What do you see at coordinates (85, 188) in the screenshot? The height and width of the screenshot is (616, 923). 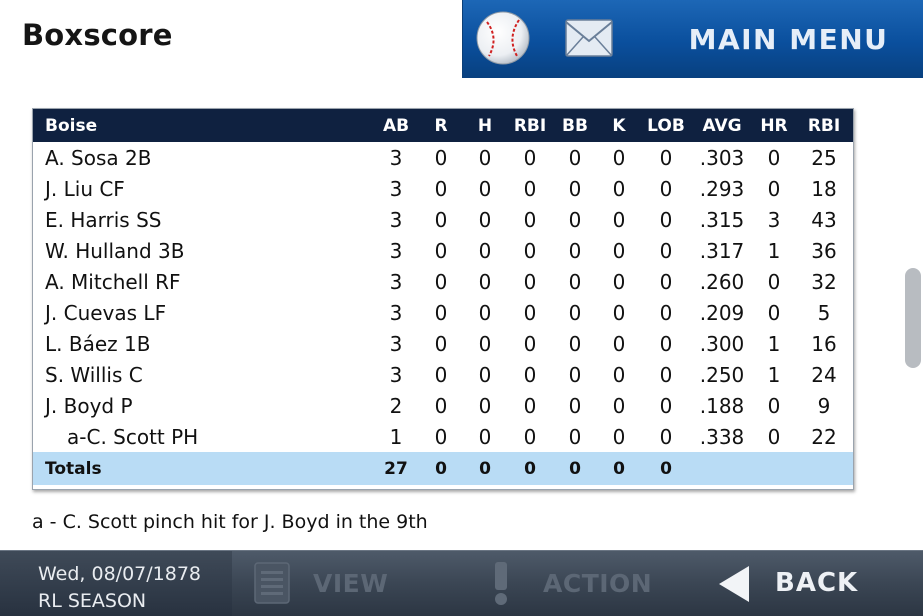 I see `player-name: J. Liu CF` at bounding box center [85, 188].